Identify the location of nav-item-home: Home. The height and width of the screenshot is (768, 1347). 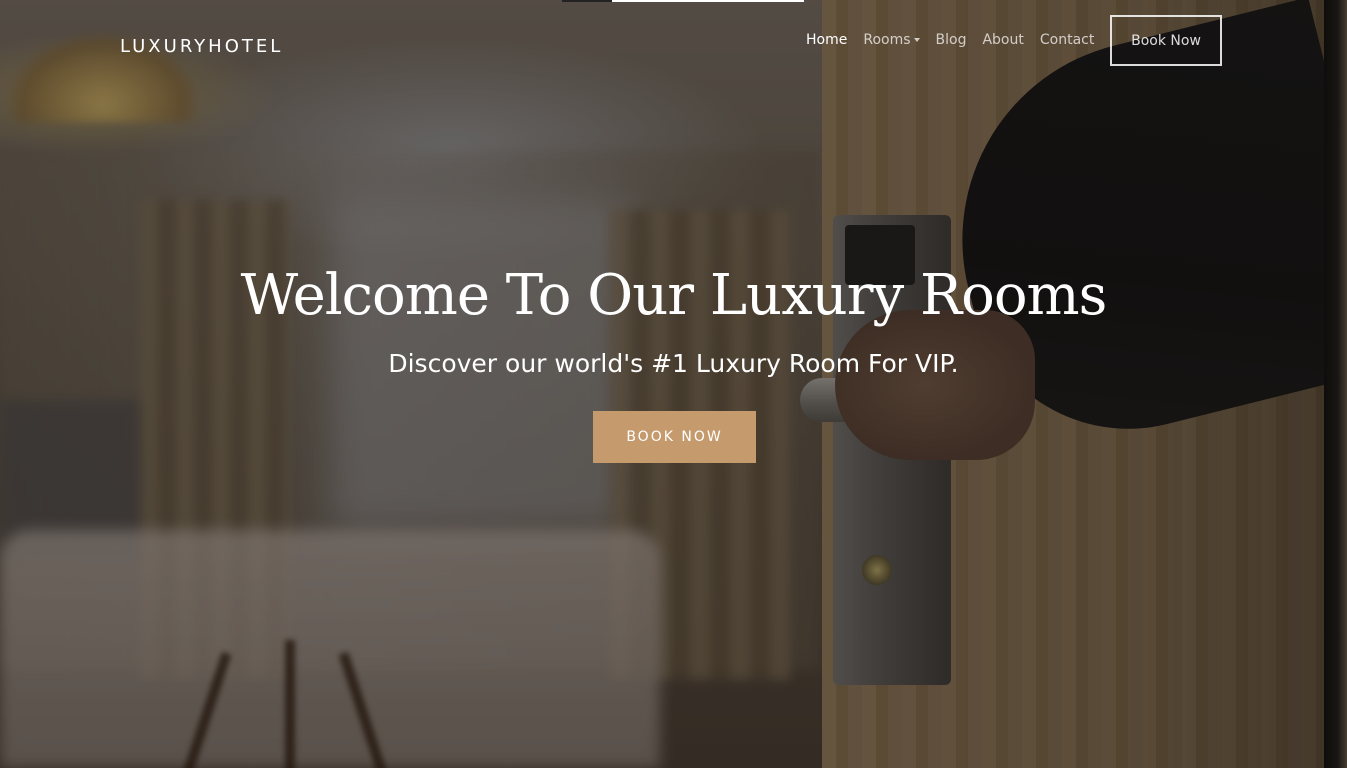
(830, 40).